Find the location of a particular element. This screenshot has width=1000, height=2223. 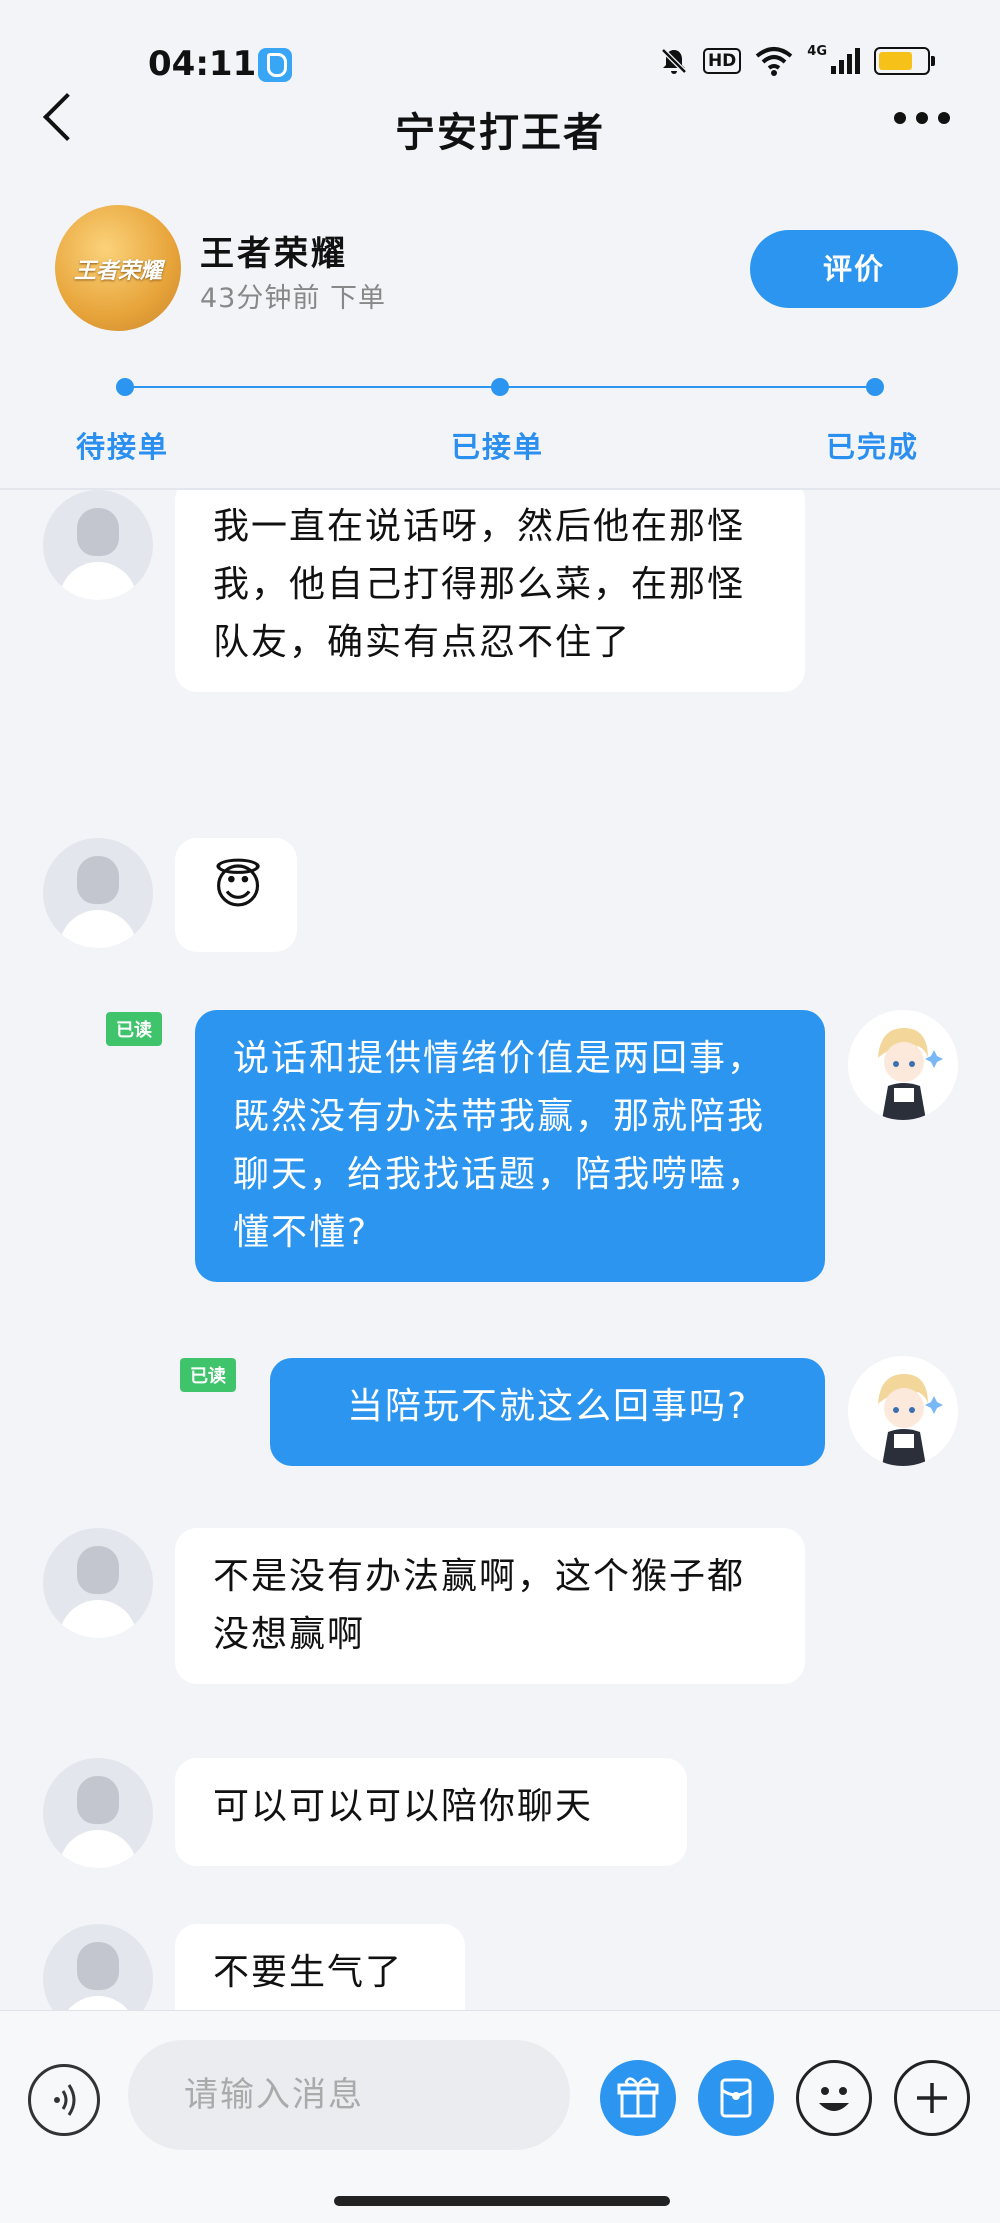

app-icon is located at coordinates (275, 65).